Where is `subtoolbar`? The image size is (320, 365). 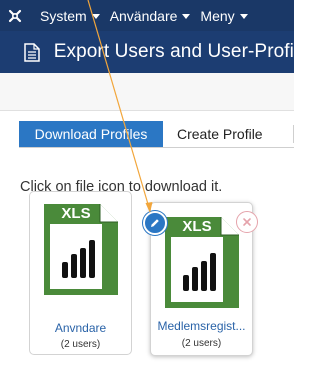
subtoolbar is located at coordinates (147, 92).